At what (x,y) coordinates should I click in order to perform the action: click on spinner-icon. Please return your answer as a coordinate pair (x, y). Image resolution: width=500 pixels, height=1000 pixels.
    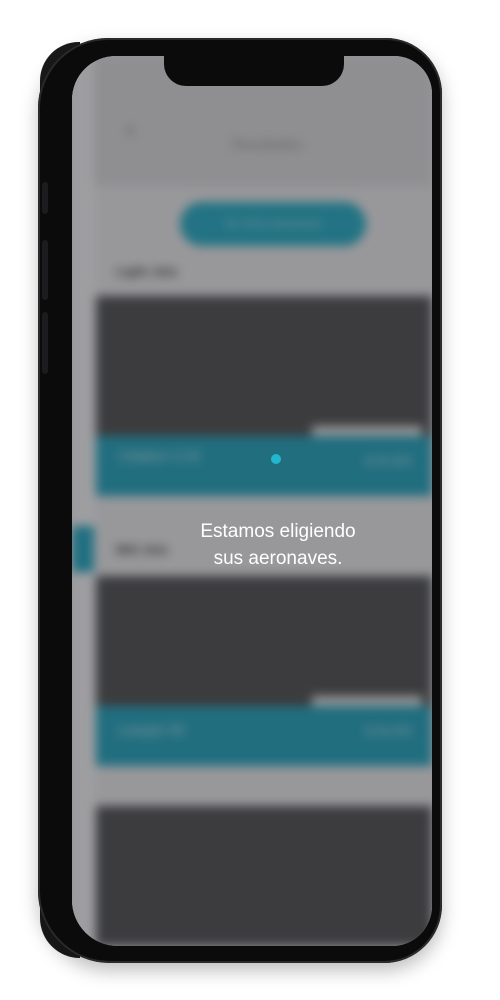
    Looking at the image, I should click on (276, 459).